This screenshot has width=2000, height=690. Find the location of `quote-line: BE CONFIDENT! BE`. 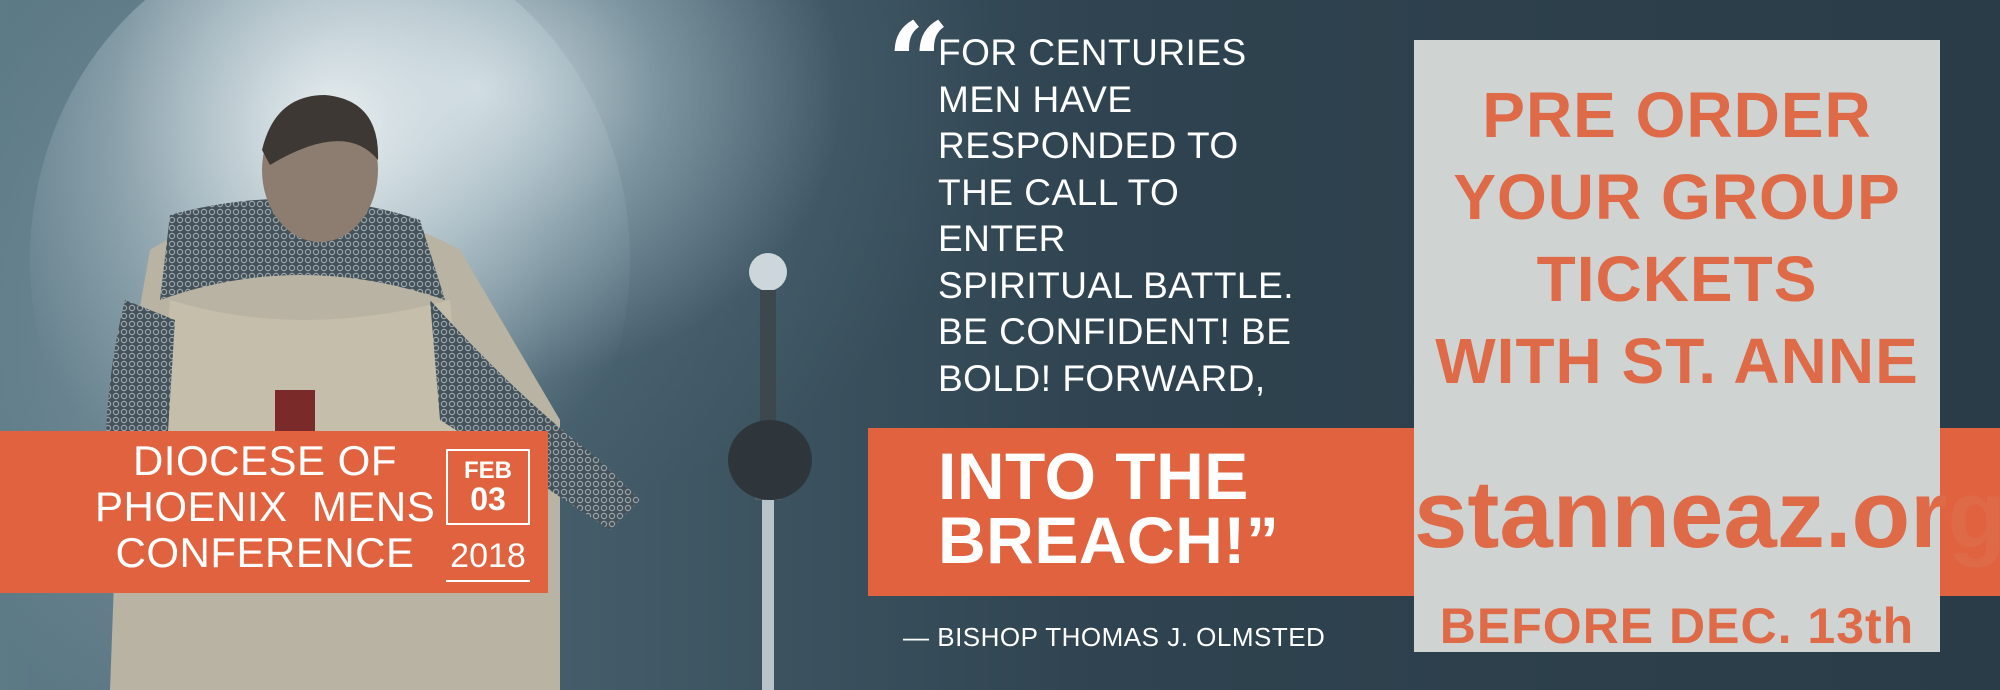

quote-line: BE CONFIDENT! BE is located at coordinates (1115, 331).